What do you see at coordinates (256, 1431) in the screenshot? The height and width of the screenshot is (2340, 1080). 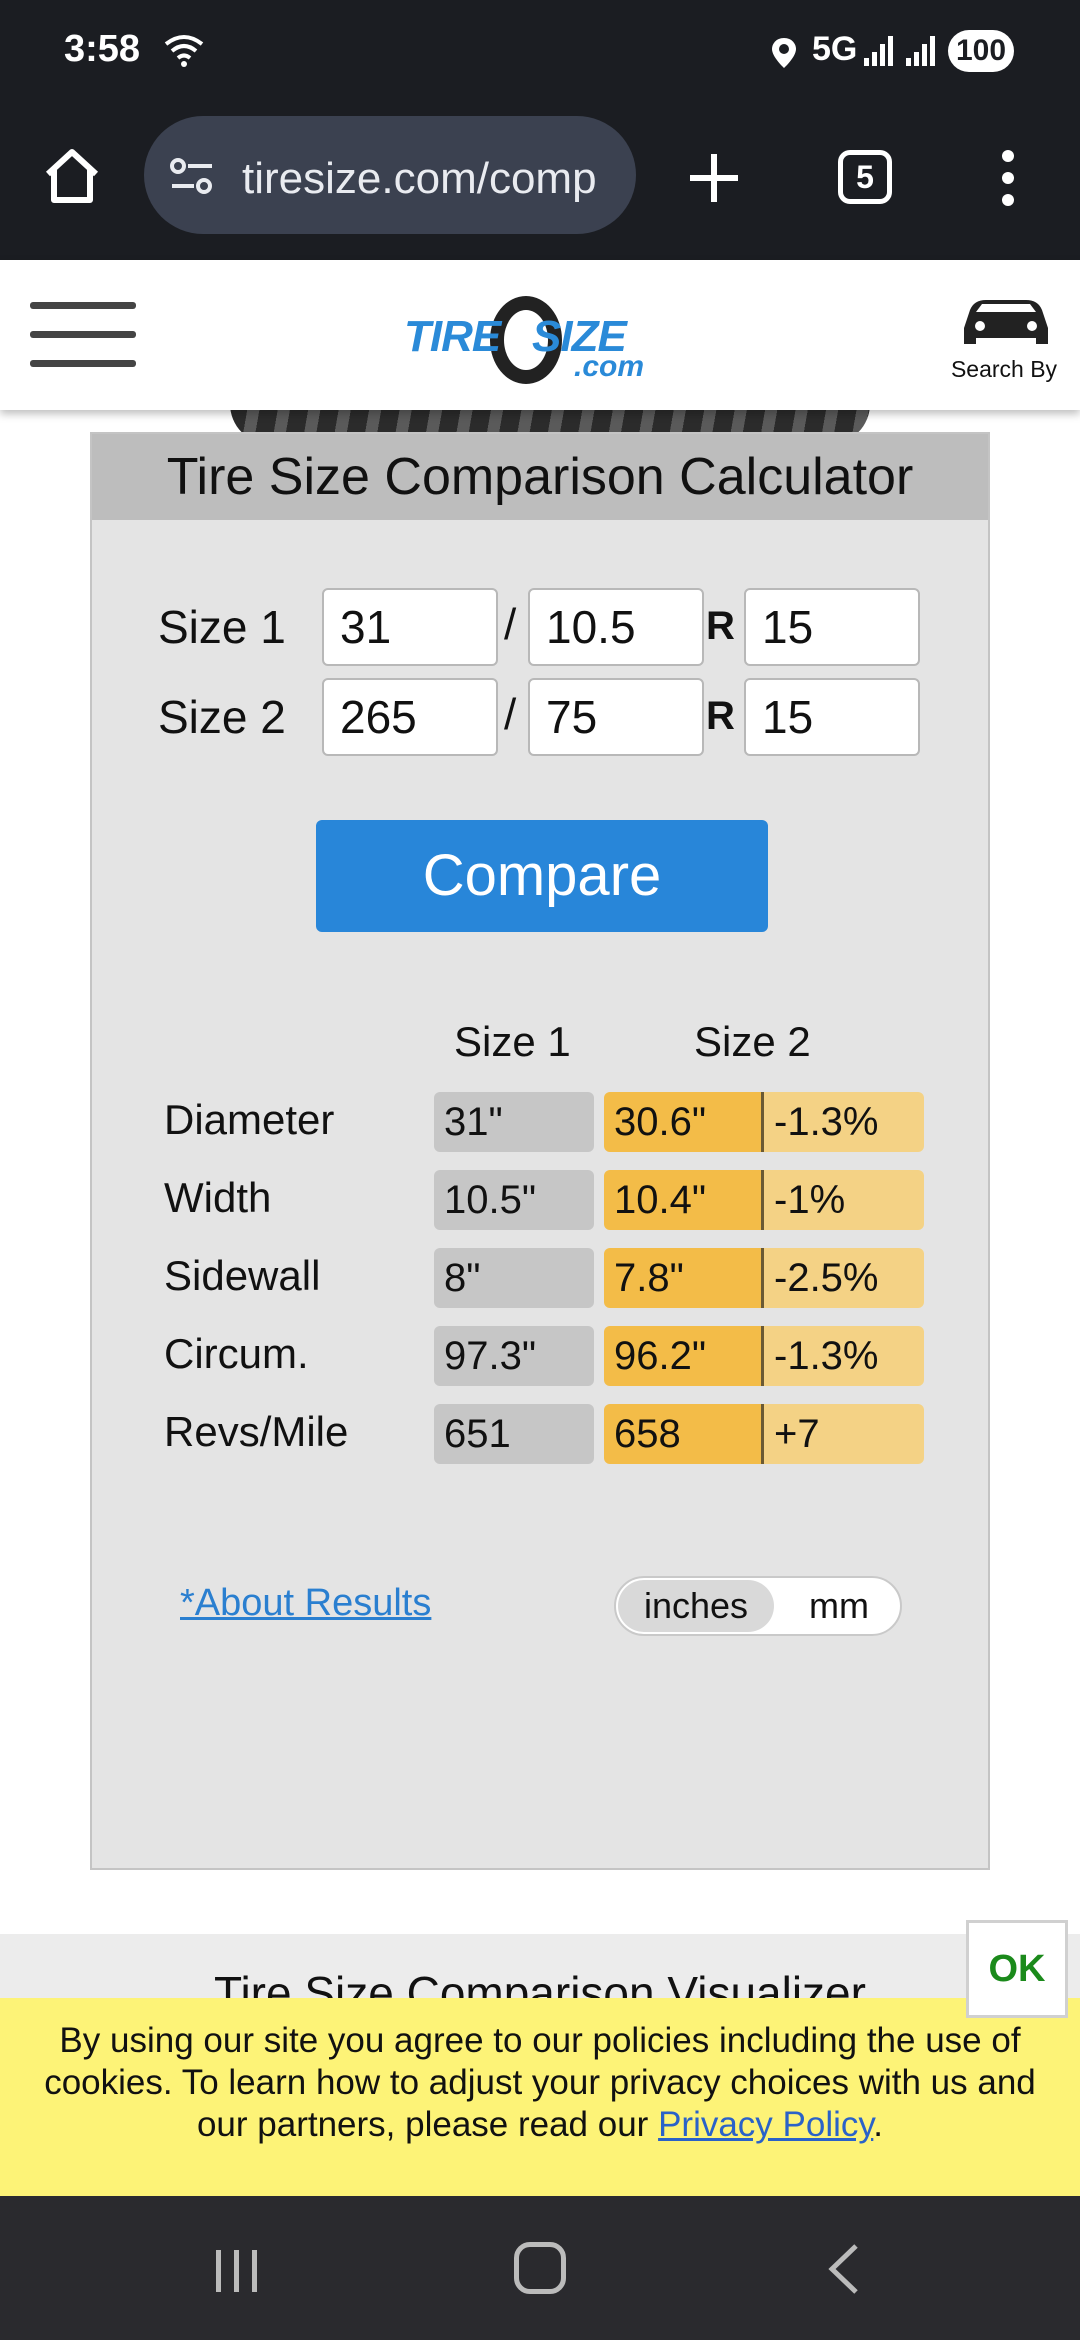 I see `row-label-revs-per-mile: Revs/Mile` at bounding box center [256, 1431].